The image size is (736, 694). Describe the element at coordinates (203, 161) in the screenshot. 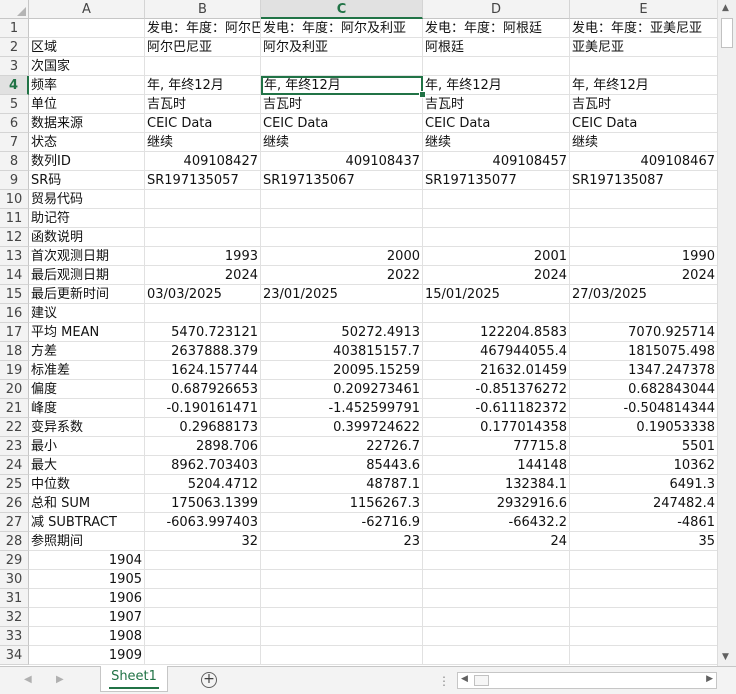

I see `cell-b8: 409108427` at that location.